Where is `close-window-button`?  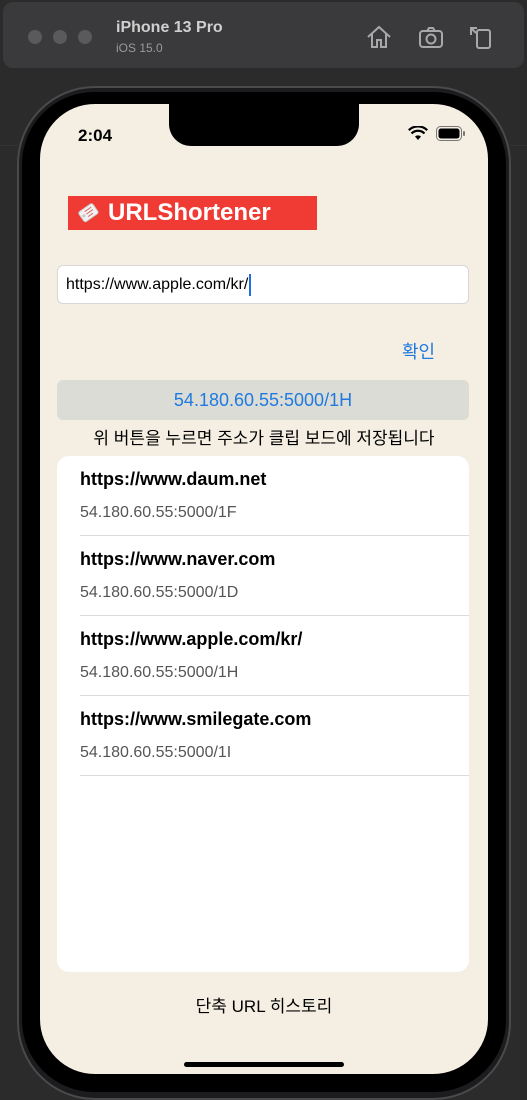
close-window-button is located at coordinates (35, 37).